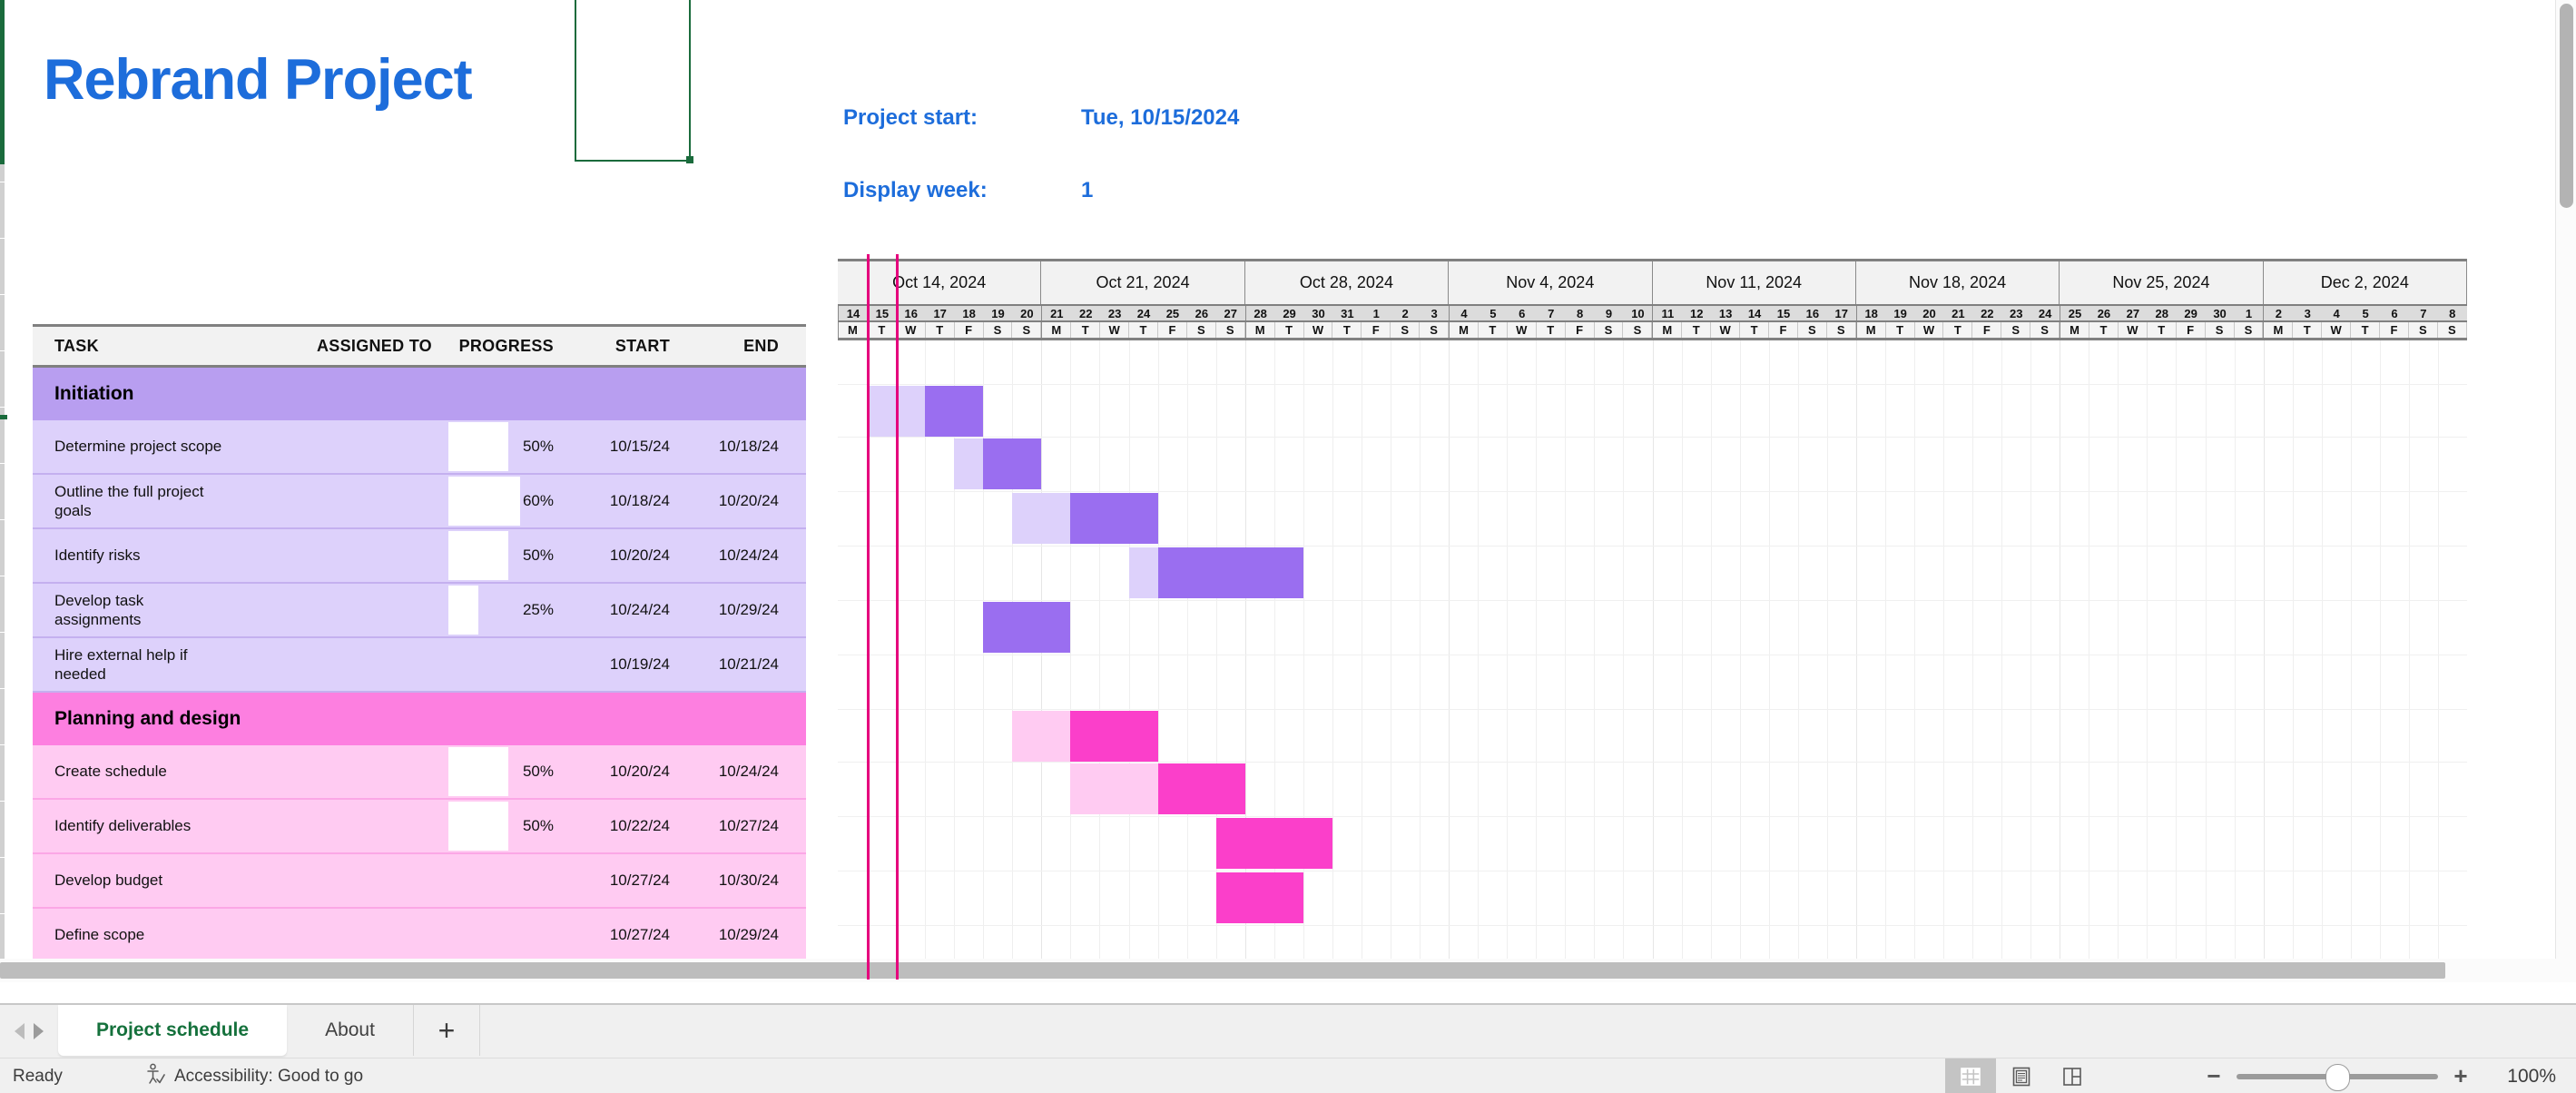  Describe the element at coordinates (2, 82) in the screenshot. I see `frozen-pane-edge-top` at that location.